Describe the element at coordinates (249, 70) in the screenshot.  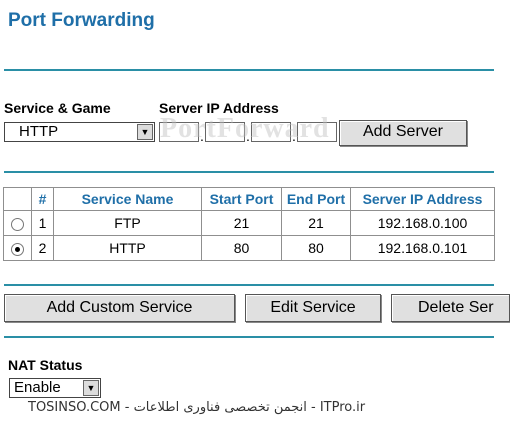
I see `divider-top` at that location.